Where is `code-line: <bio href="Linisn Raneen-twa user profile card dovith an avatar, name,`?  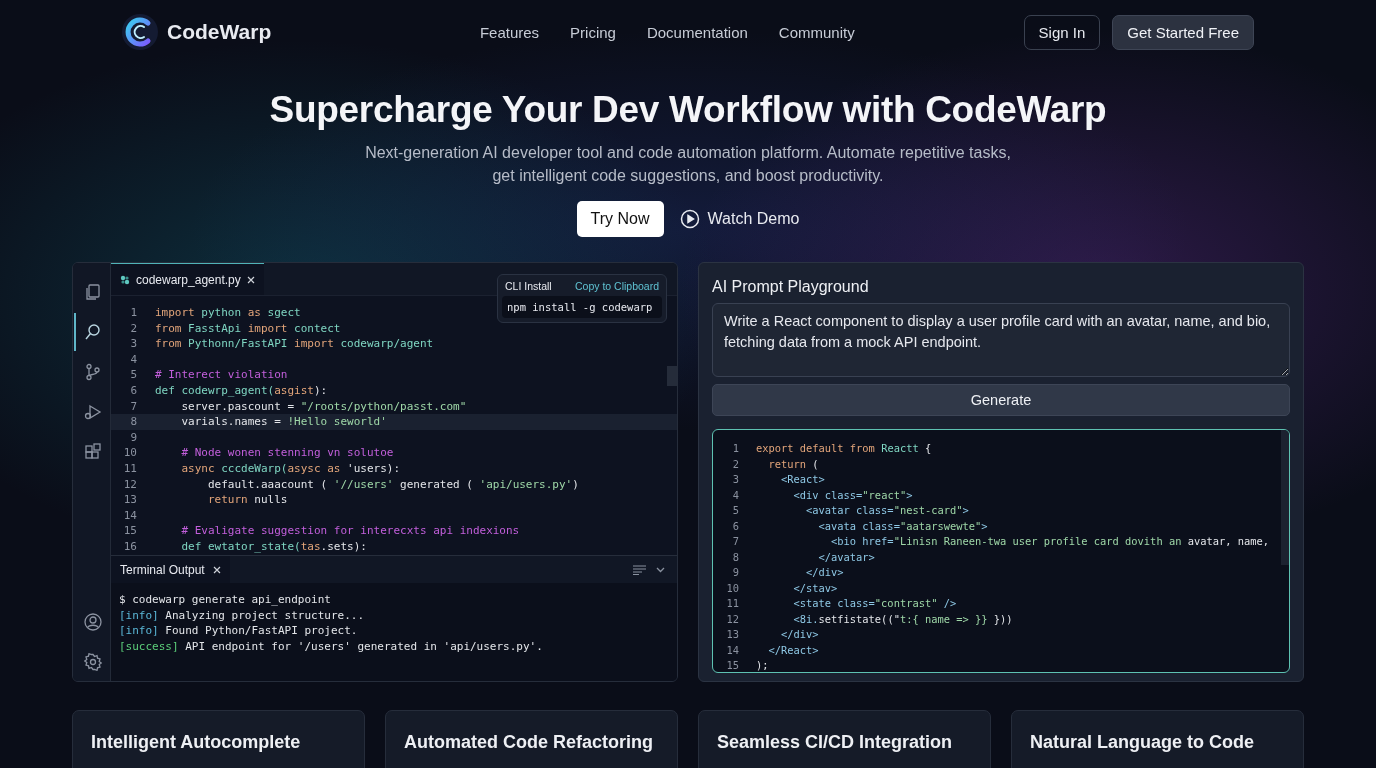
code-line: <bio href="Linisn Raneen-twa user profile card dovith an avatar, name, is located at coordinates (1049, 541).